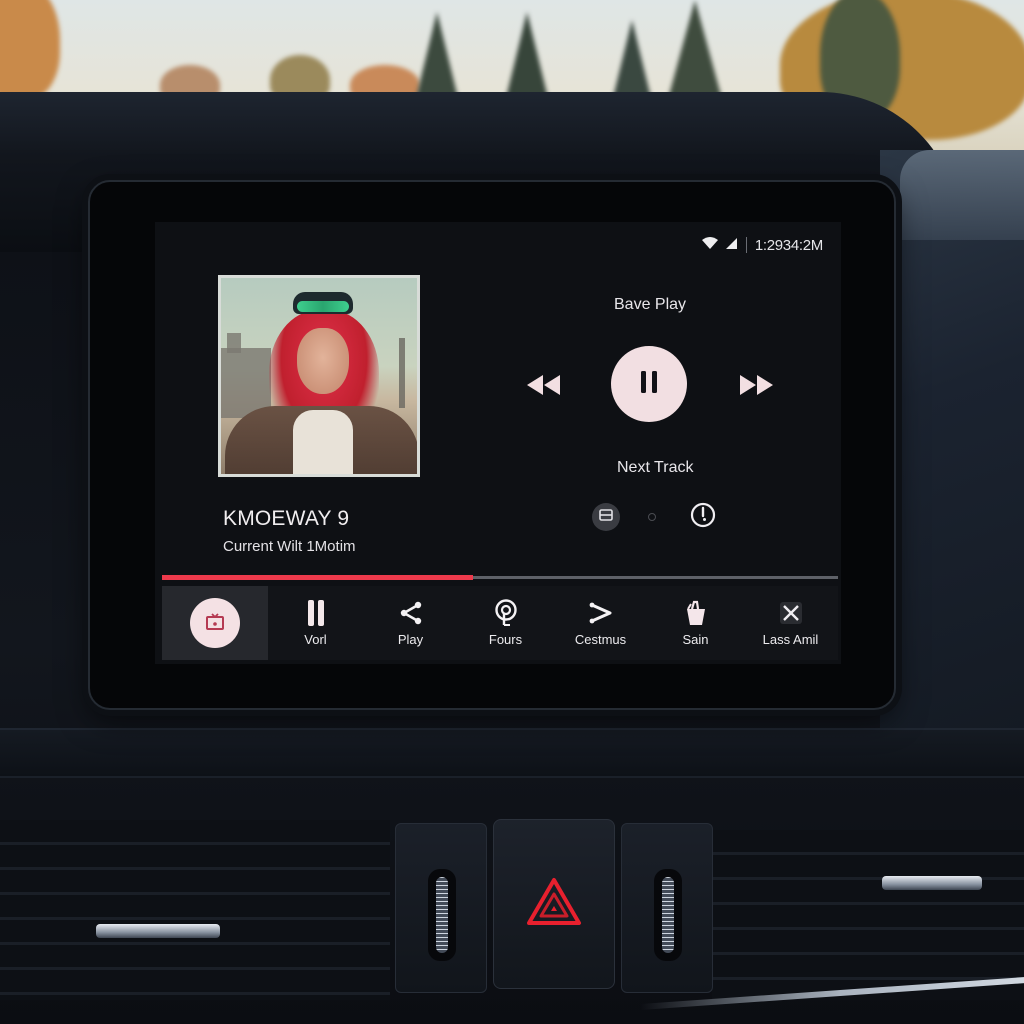 Image resolution: width=1024 pixels, height=1024 pixels. I want to click on nav-label: Sain, so click(695, 639).